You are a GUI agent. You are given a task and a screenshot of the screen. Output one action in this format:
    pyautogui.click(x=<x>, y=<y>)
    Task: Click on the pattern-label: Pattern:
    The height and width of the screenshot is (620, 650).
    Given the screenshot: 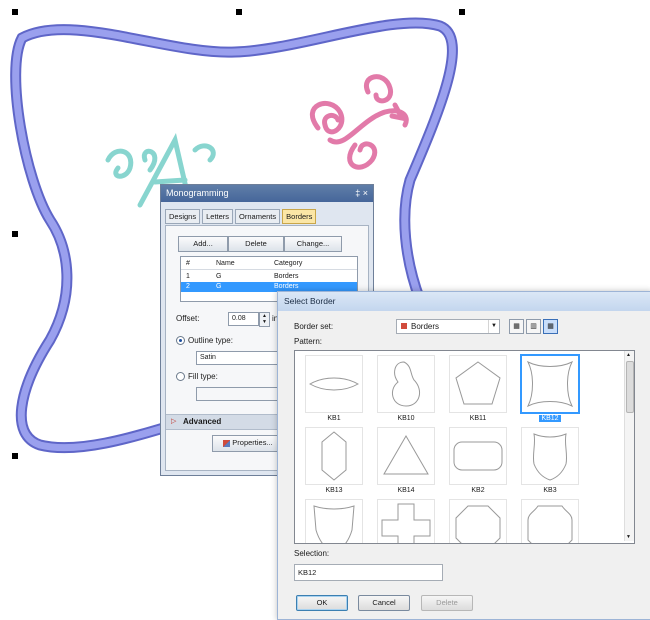 What is the action you would take?
    pyautogui.click(x=308, y=341)
    